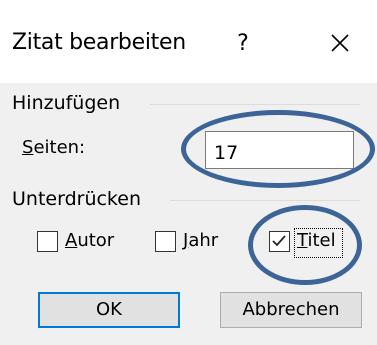 Image resolution: width=377 pixels, height=345 pixels. Describe the element at coordinates (200, 240) in the screenshot. I see `year-checkbox-label: Jahr` at that location.